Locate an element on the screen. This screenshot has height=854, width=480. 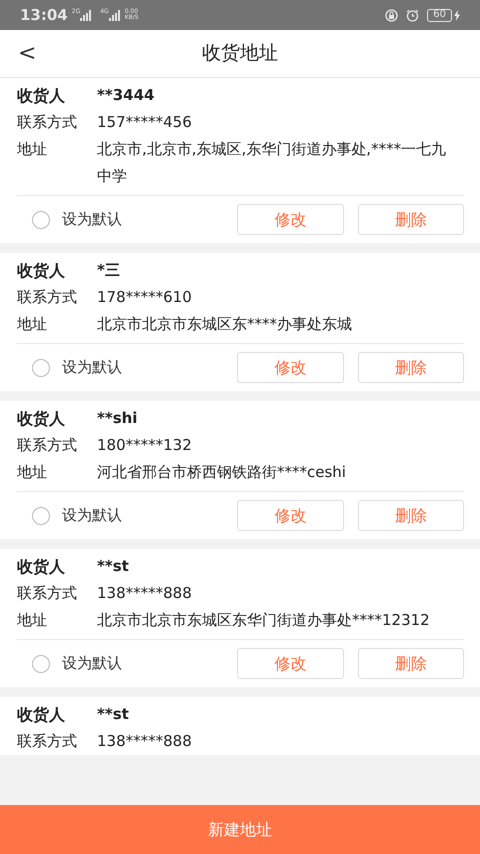
charging-icon is located at coordinates (457, 15).